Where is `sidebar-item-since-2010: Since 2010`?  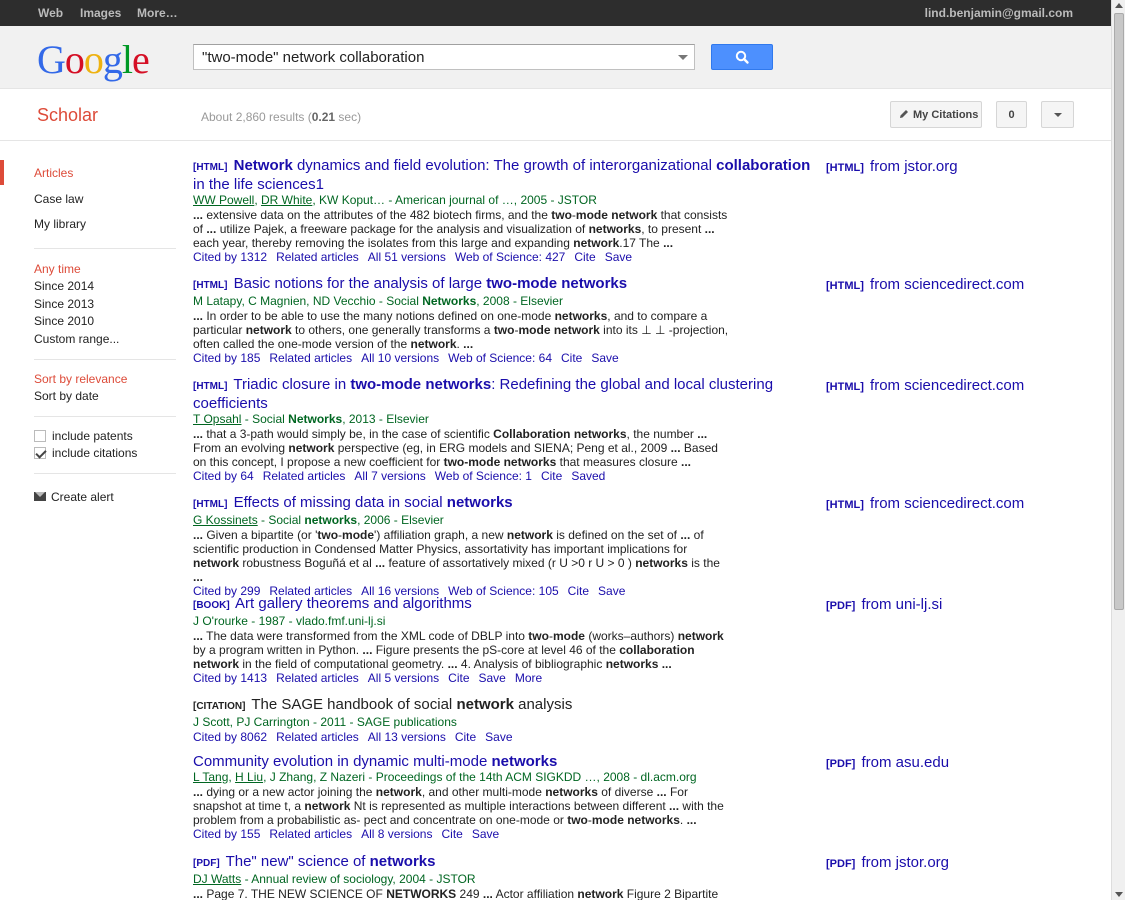
sidebar-item-since-2010: Since 2010 is located at coordinates (64, 321).